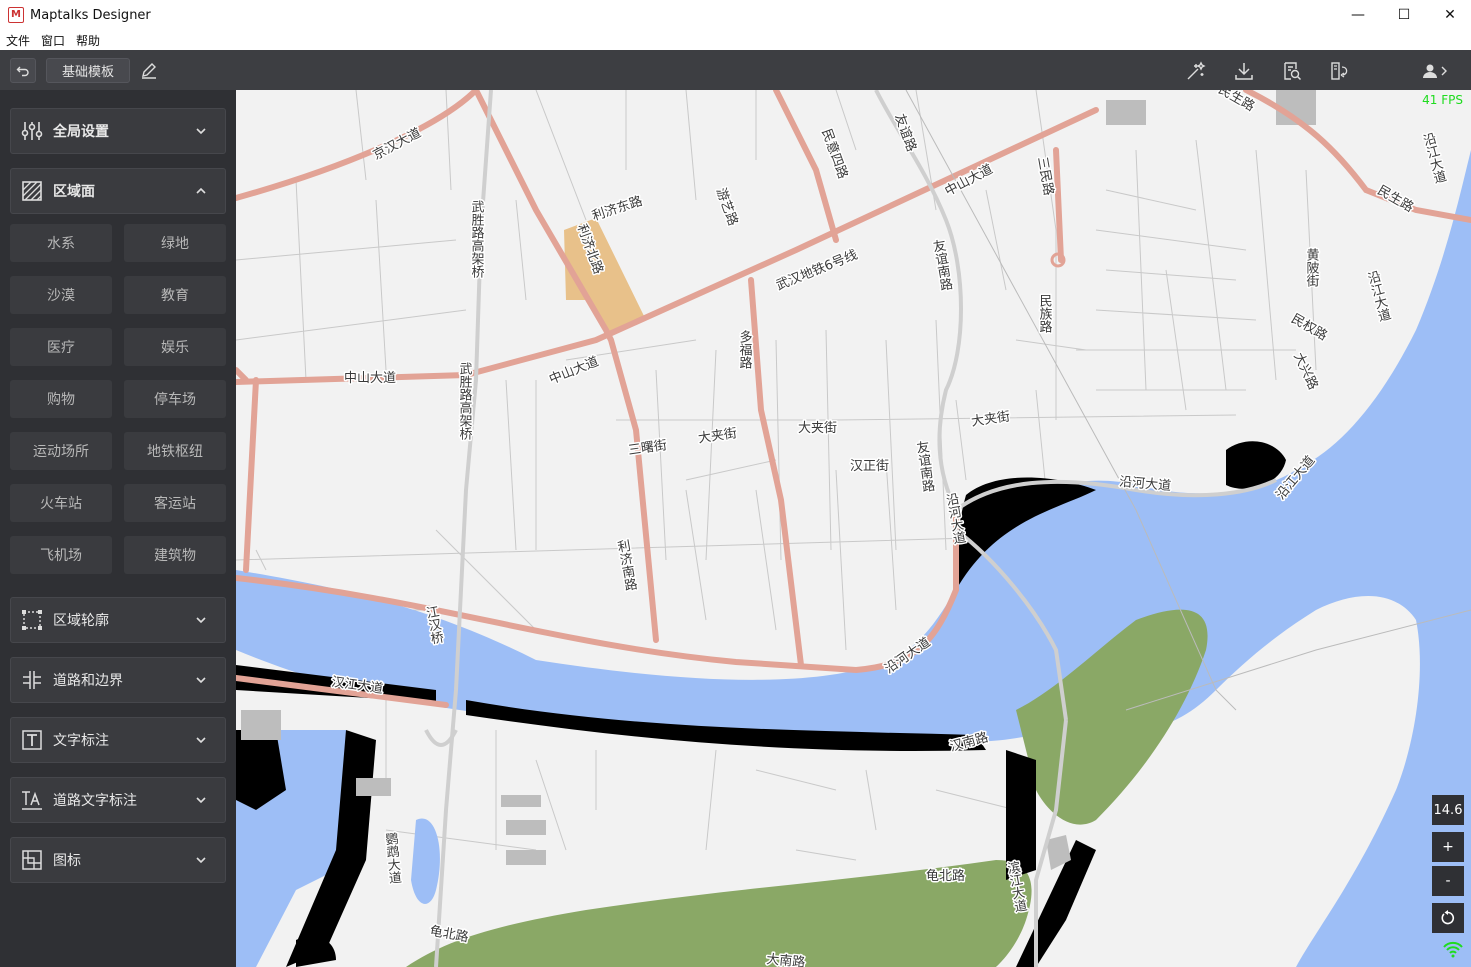  I want to click on area-item-medical: 医疗, so click(61, 347).